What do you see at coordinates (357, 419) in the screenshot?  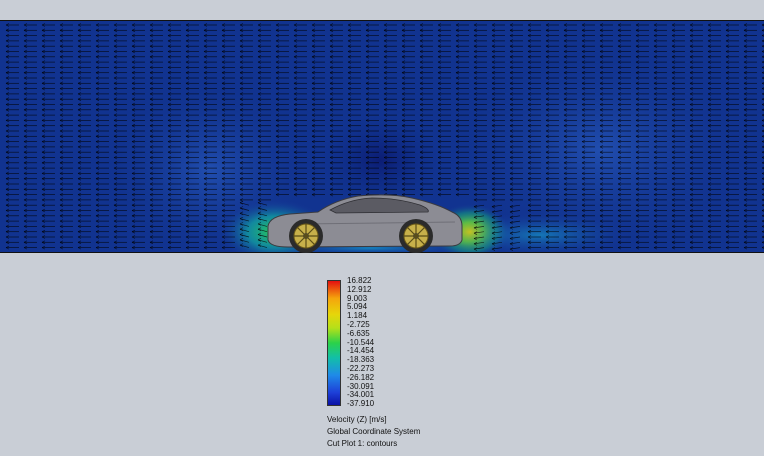 I see `quantity-label: Velocity (Z) [m/s]` at bounding box center [357, 419].